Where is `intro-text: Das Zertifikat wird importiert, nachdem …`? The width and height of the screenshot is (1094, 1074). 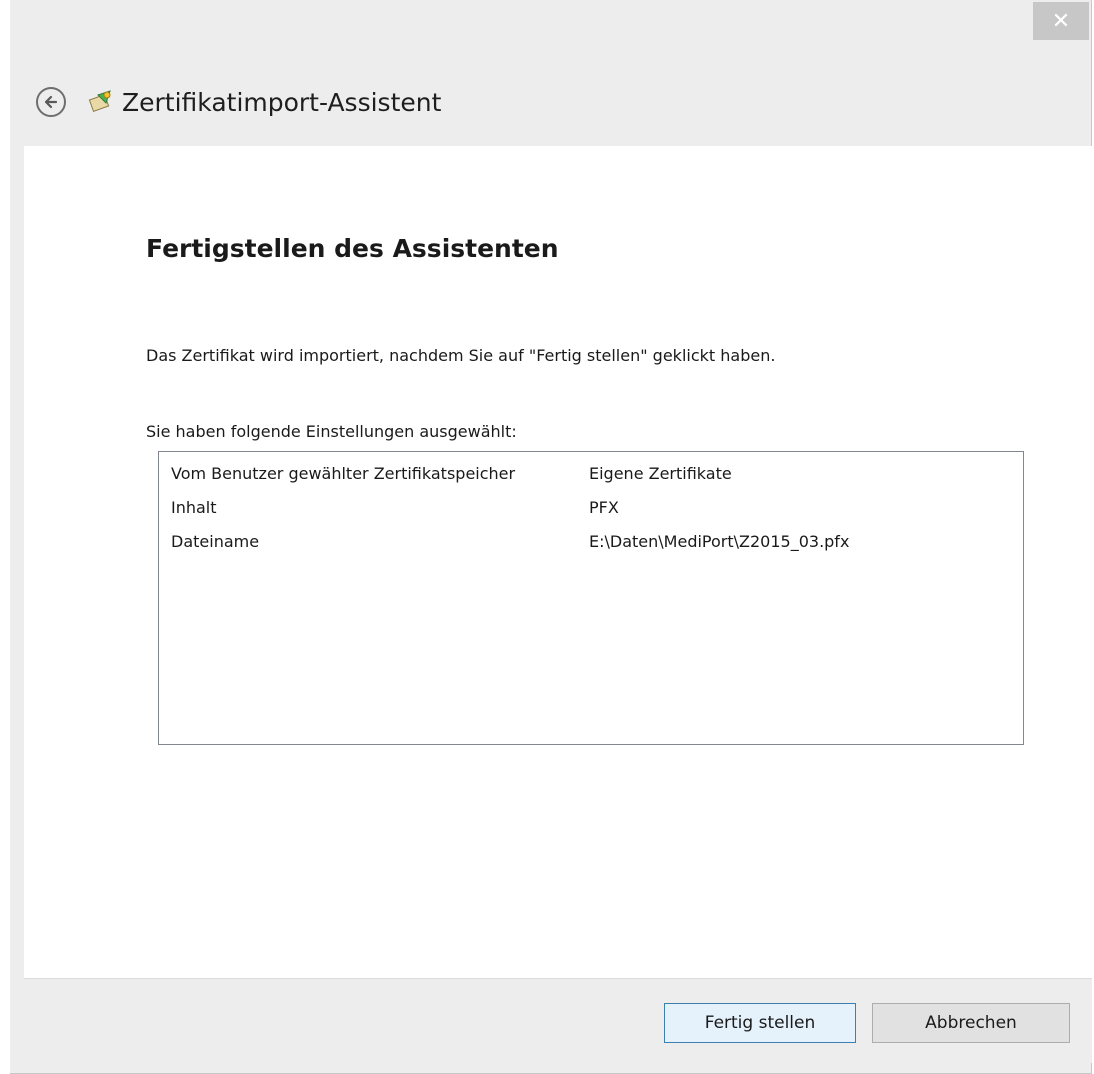
intro-text: Das Zertifikat wird importiert, nachdem … is located at coordinates (461, 355).